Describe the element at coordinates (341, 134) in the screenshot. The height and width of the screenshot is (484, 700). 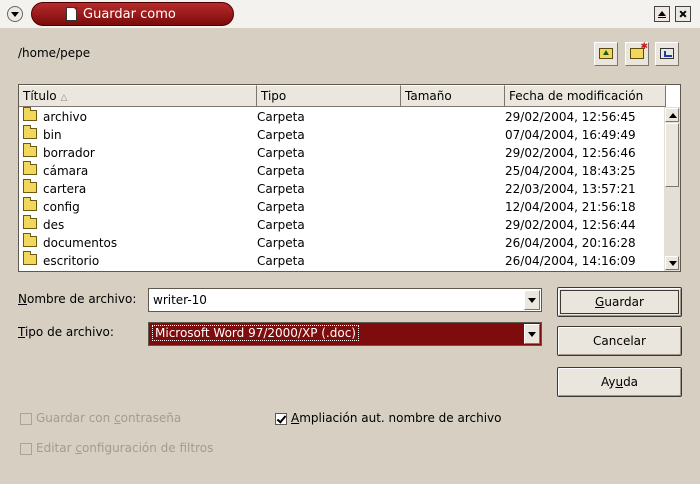
I see `table-row: bin Carpeta 07/04/2004, 16:49:49` at that location.